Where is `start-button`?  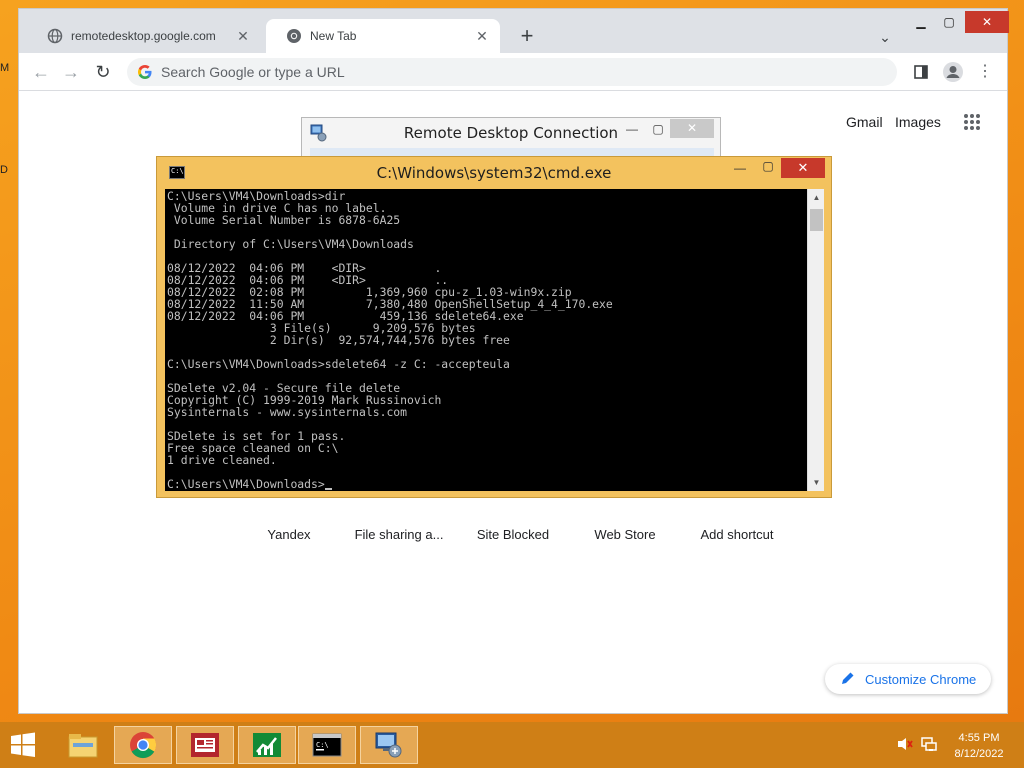
start-button is located at coordinates (24, 745).